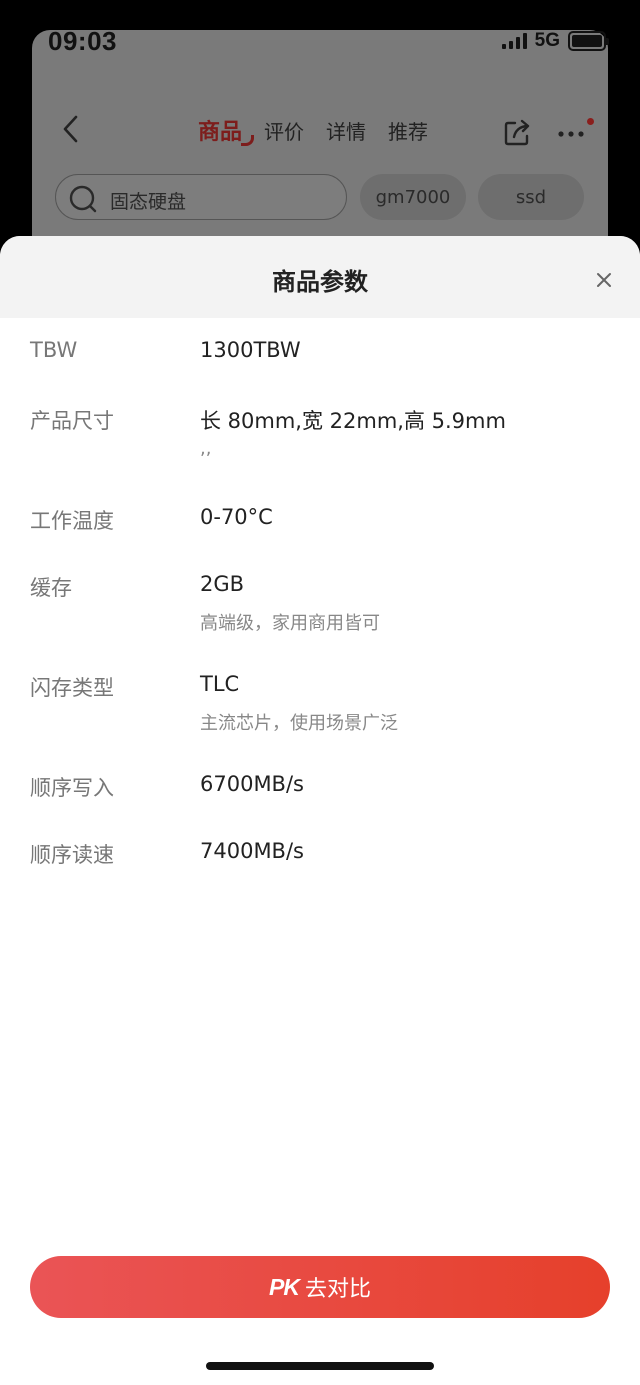  Describe the element at coordinates (604, 280) in the screenshot. I see `close-icon` at that location.